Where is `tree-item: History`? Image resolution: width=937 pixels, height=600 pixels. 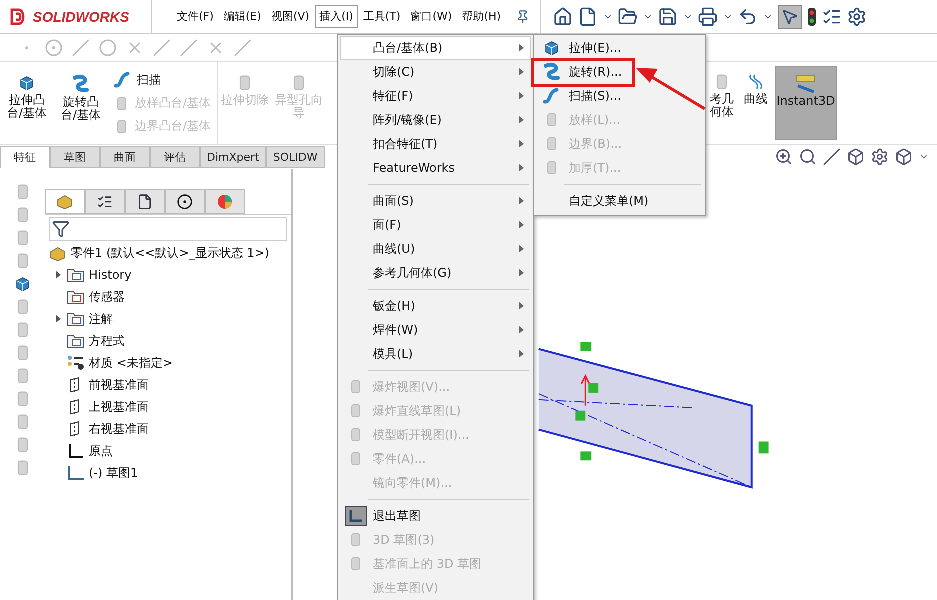 tree-item: History is located at coordinates (110, 275).